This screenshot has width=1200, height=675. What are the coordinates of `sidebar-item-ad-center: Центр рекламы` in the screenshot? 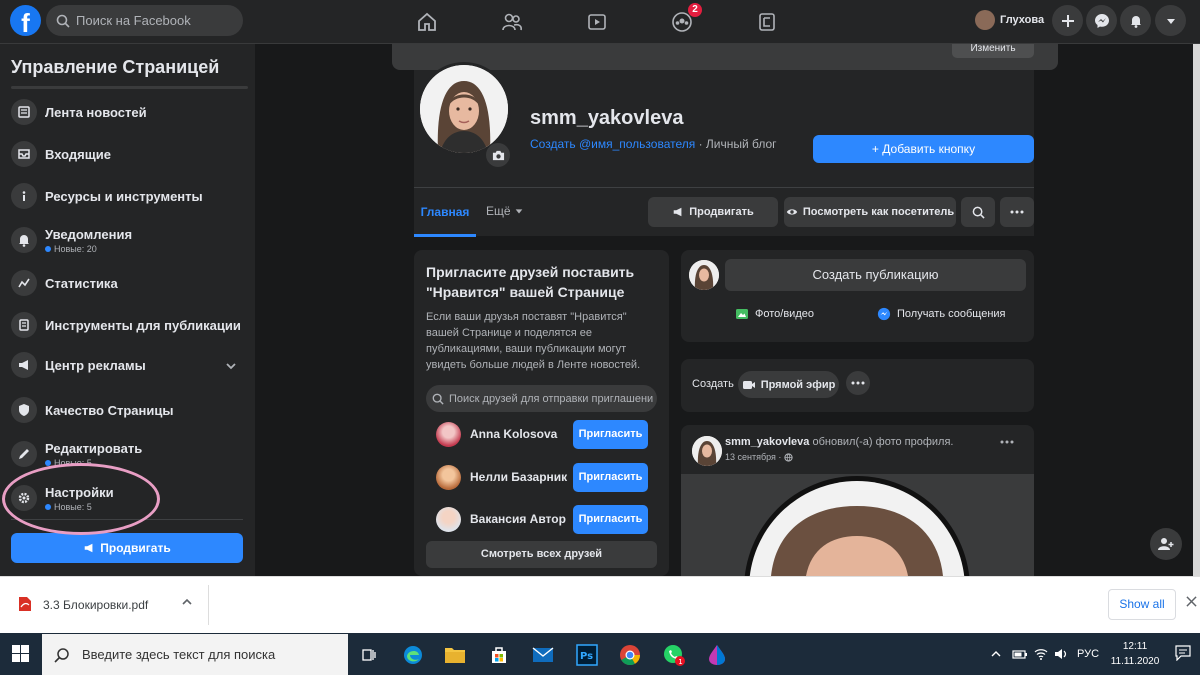 It's located at (129, 365).